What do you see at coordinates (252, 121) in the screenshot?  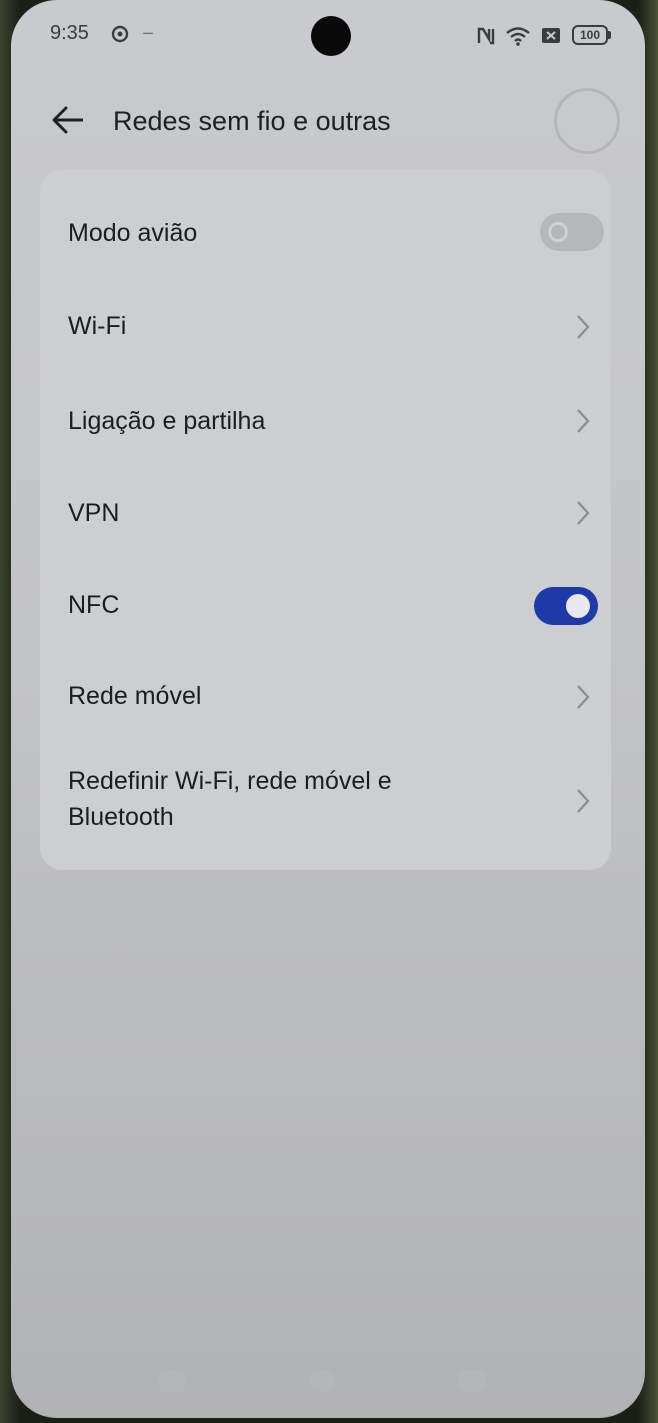 I see `page-title: Redes sem fio e outras` at bounding box center [252, 121].